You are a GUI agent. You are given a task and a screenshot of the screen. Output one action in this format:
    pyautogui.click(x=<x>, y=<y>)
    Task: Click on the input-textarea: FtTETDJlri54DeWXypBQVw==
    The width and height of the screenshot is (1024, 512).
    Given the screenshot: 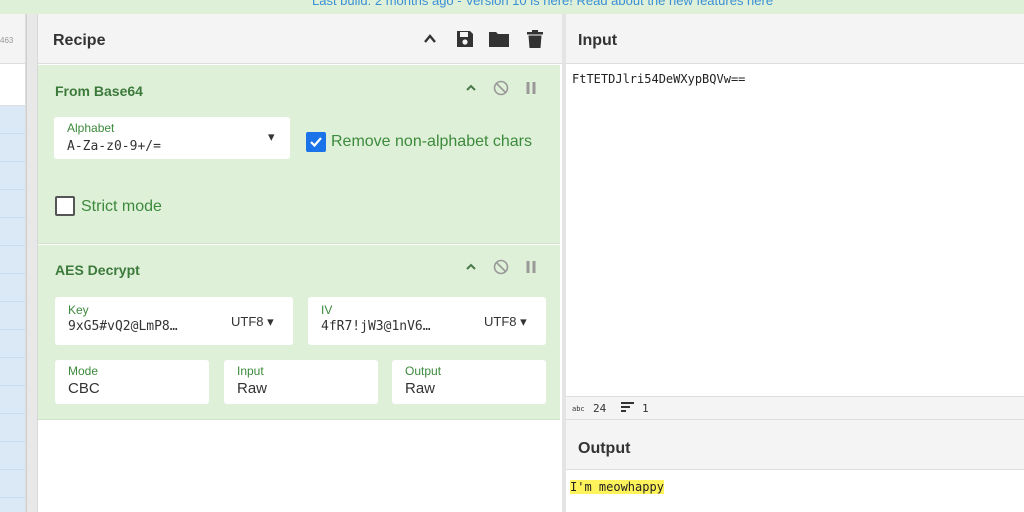 What is the action you would take?
    pyautogui.click(x=658, y=79)
    